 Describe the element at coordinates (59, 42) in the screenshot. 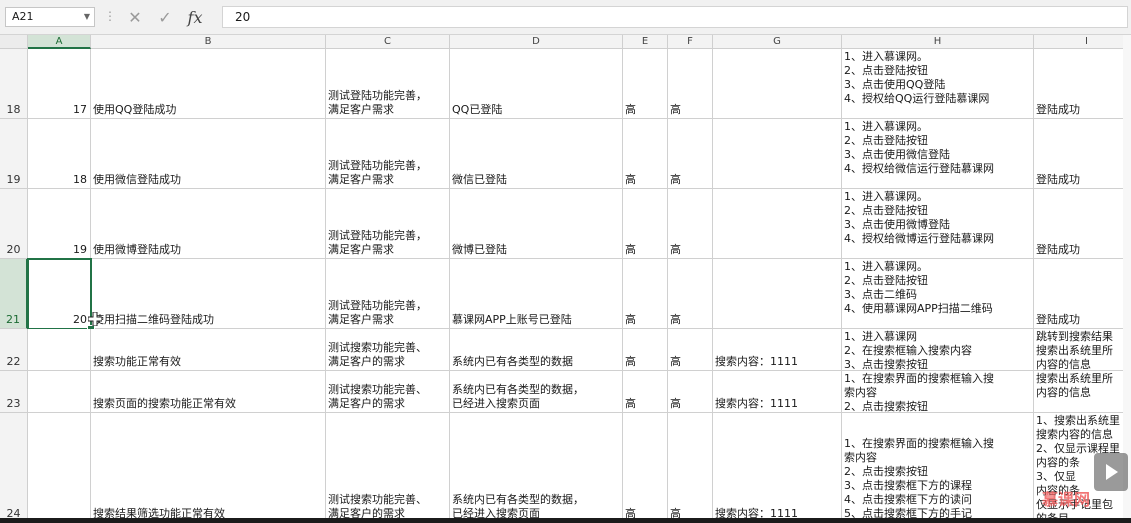

I see `column-header-a: A` at that location.